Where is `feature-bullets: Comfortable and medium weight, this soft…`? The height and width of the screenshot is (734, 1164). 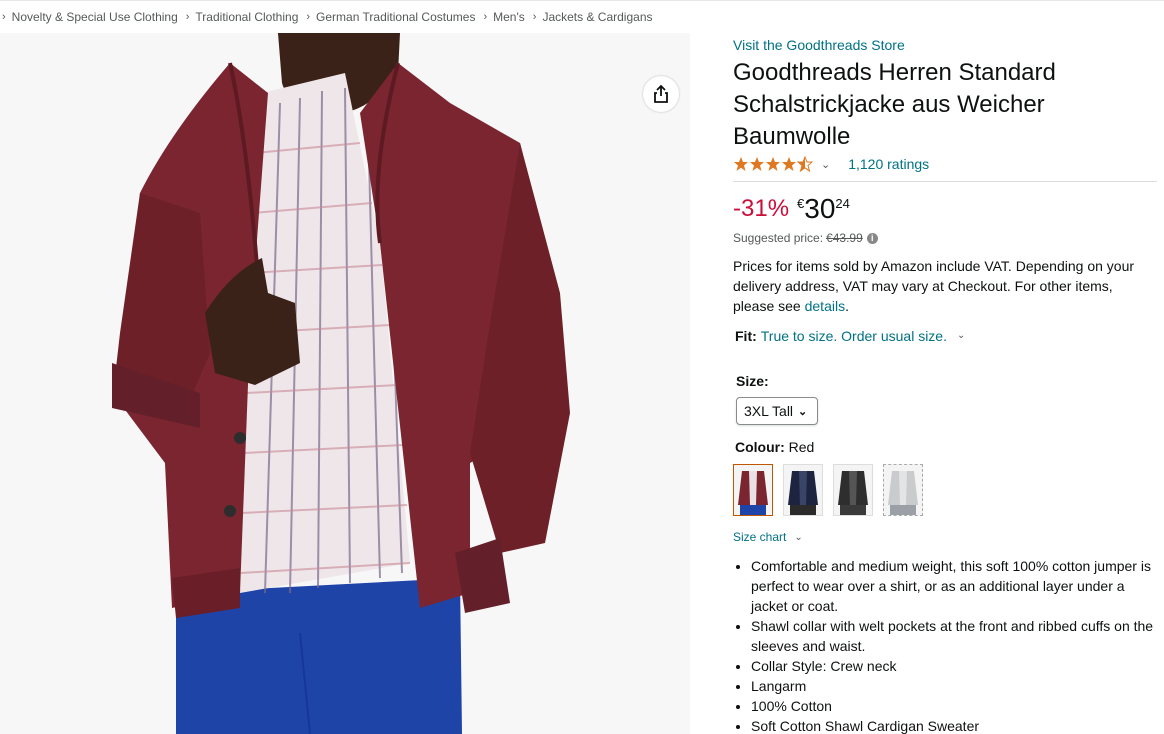 feature-bullets: Comfortable and medium weight, this soft… is located at coordinates (954, 645).